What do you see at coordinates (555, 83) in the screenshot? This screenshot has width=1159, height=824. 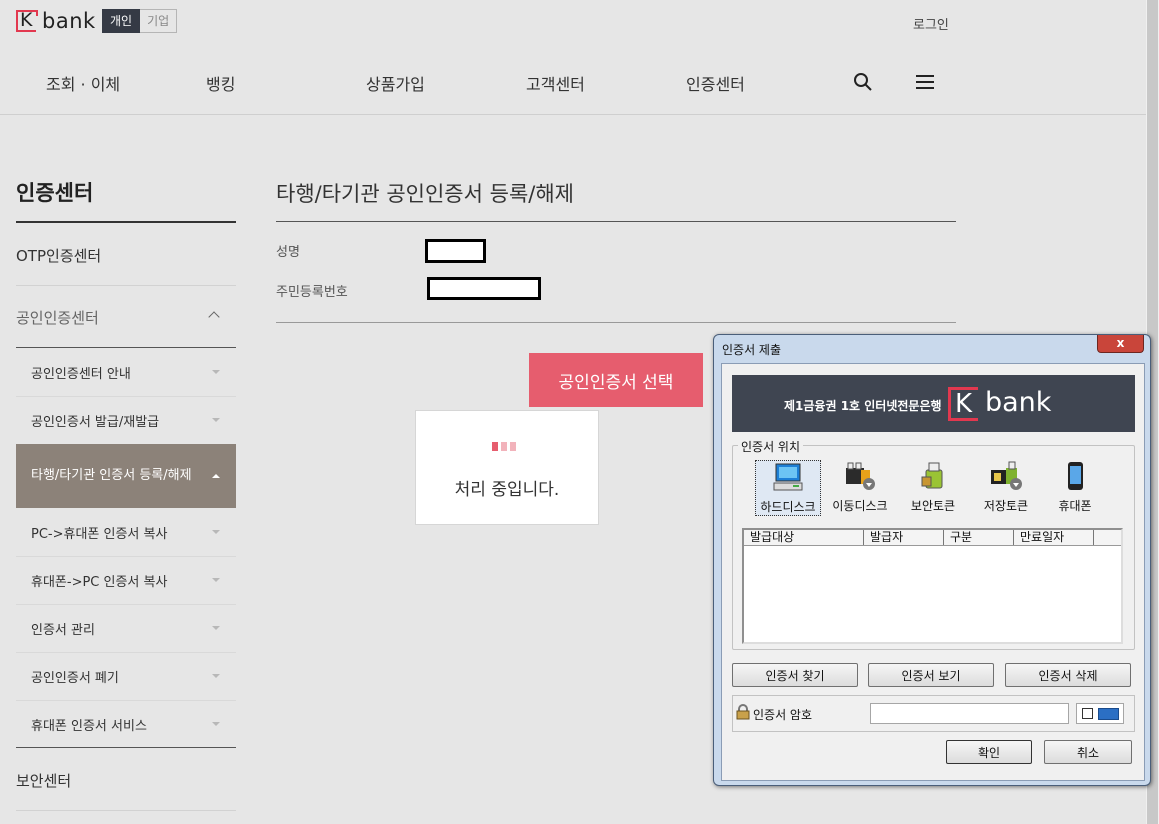 I see `nav-customer-center: 고객센터` at bounding box center [555, 83].